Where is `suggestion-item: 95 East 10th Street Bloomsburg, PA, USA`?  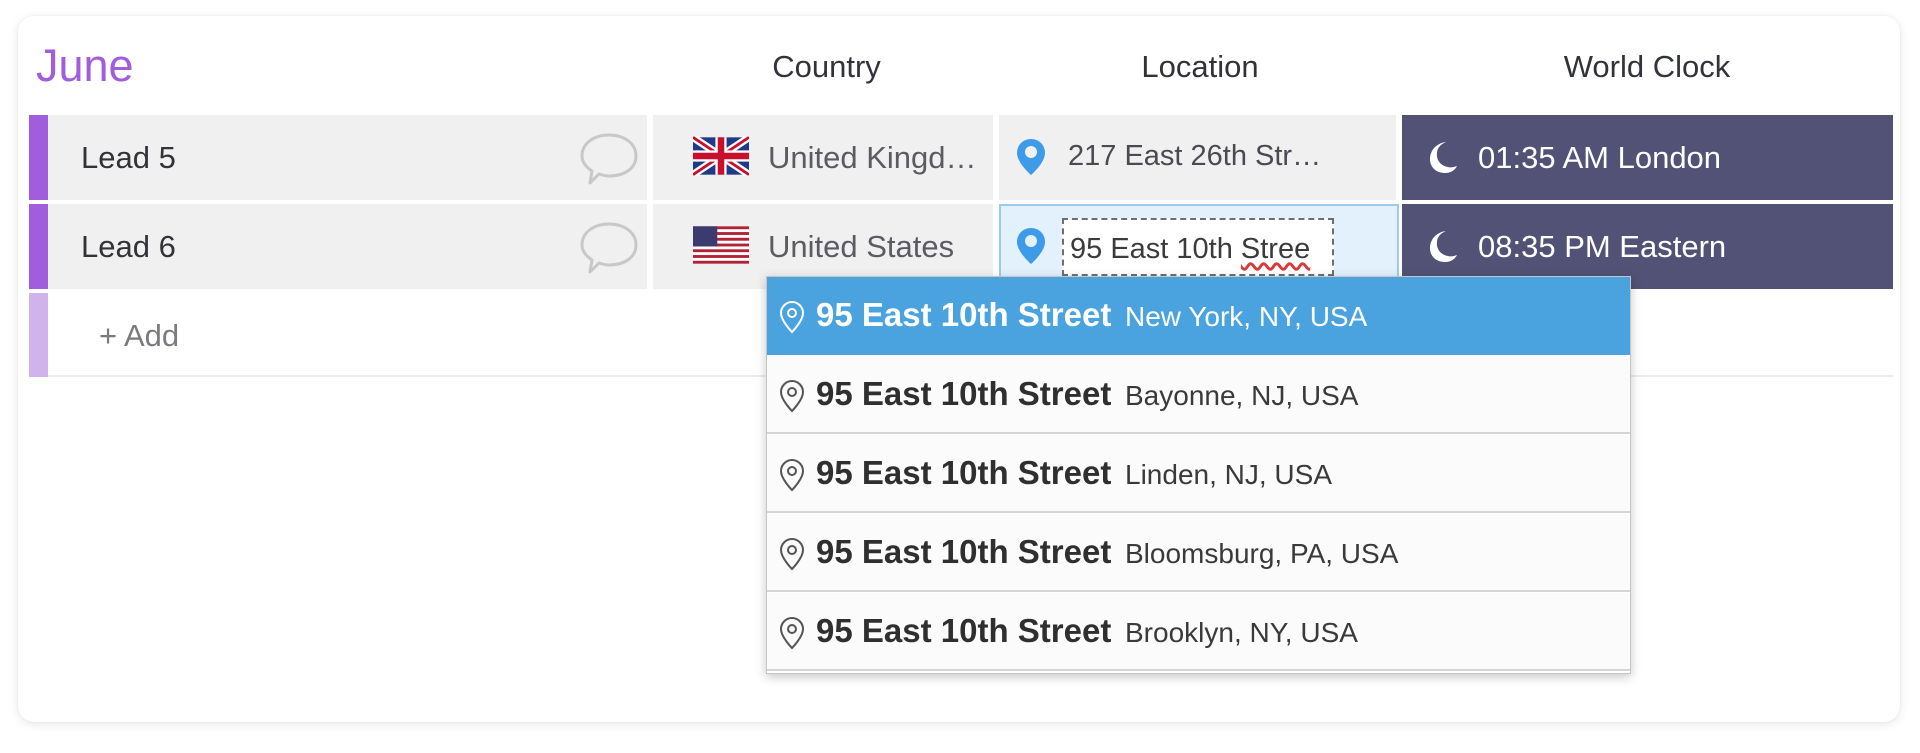 suggestion-item: 95 East 10th Street Bloomsburg, PA, USA is located at coordinates (1198, 553).